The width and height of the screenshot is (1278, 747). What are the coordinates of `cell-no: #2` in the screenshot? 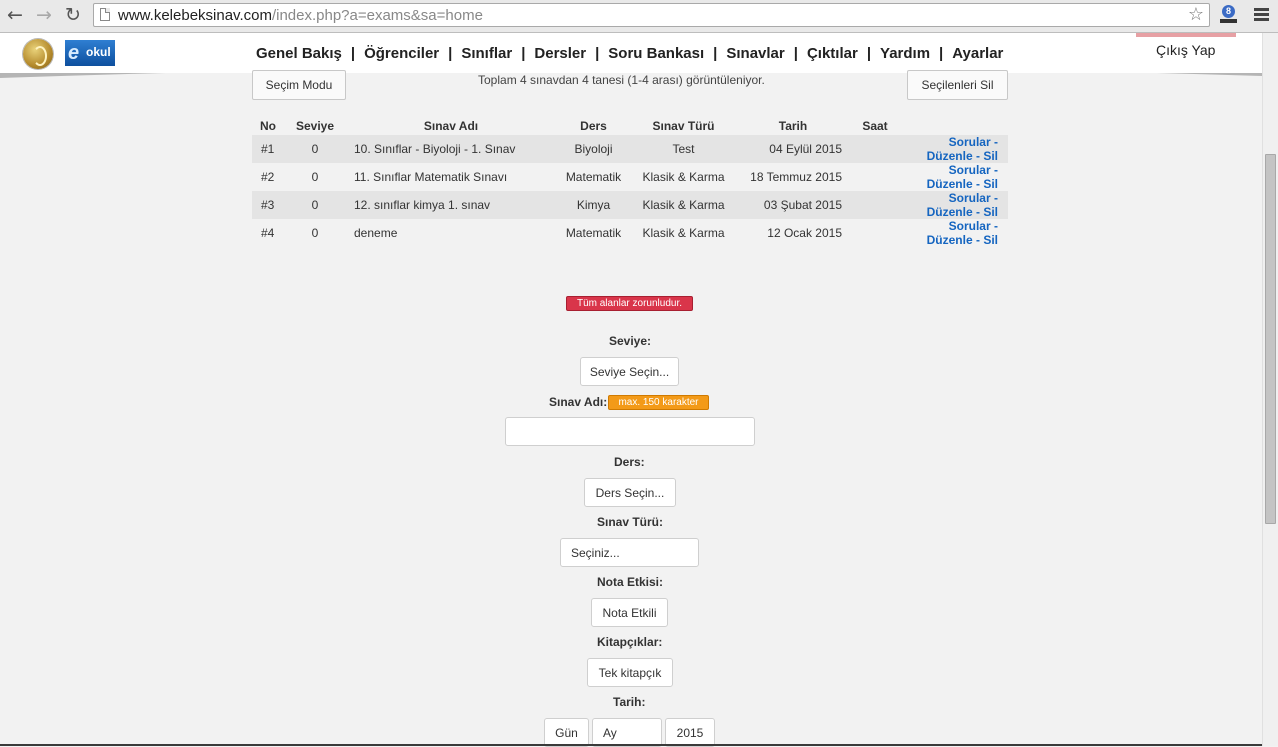 It's located at (268, 177).